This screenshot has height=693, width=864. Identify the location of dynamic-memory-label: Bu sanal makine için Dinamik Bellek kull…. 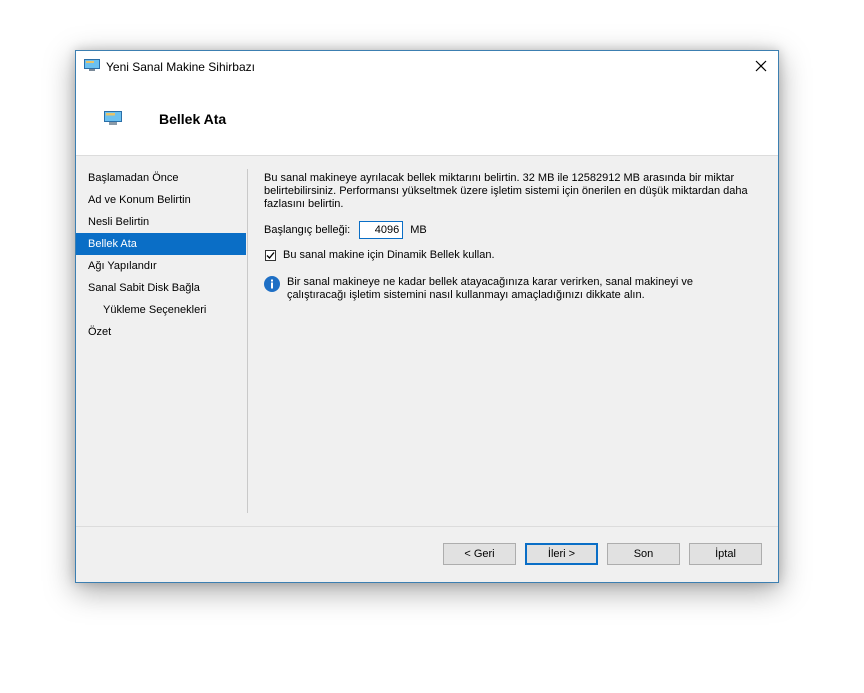
(389, 255).